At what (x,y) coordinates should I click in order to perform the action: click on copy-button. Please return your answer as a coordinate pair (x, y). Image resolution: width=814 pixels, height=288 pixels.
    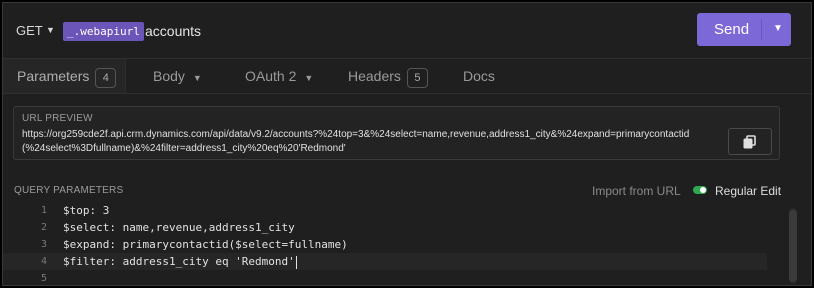
    Looking at the image, I should click on (750, 141).